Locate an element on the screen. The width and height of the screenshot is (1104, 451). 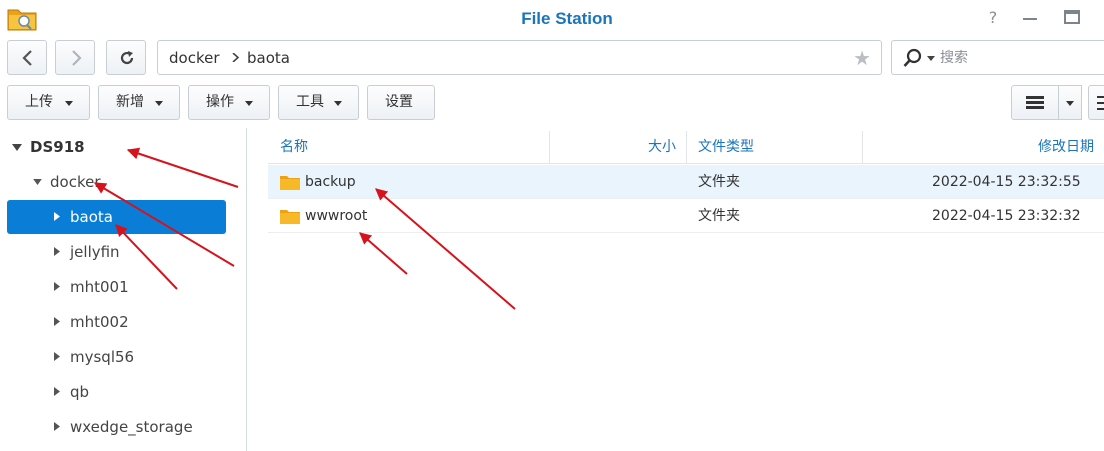
create-button: 新增 is located at coordinates (139, 102).